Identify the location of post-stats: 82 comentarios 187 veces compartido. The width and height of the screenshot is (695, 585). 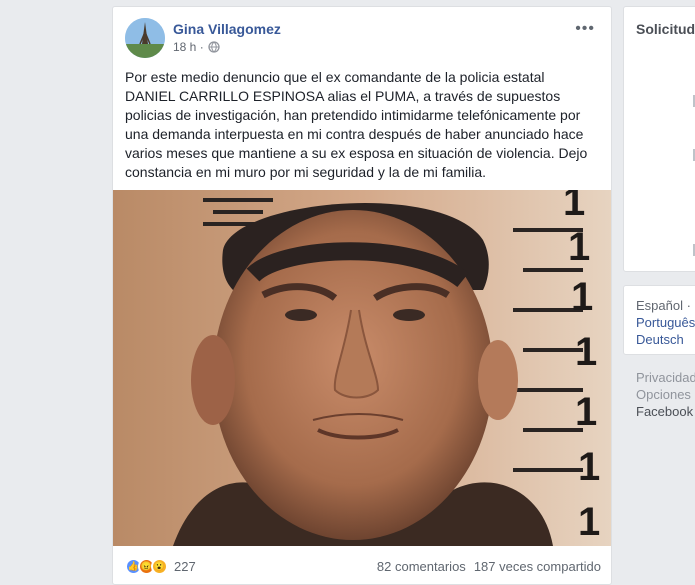
(489, 566).